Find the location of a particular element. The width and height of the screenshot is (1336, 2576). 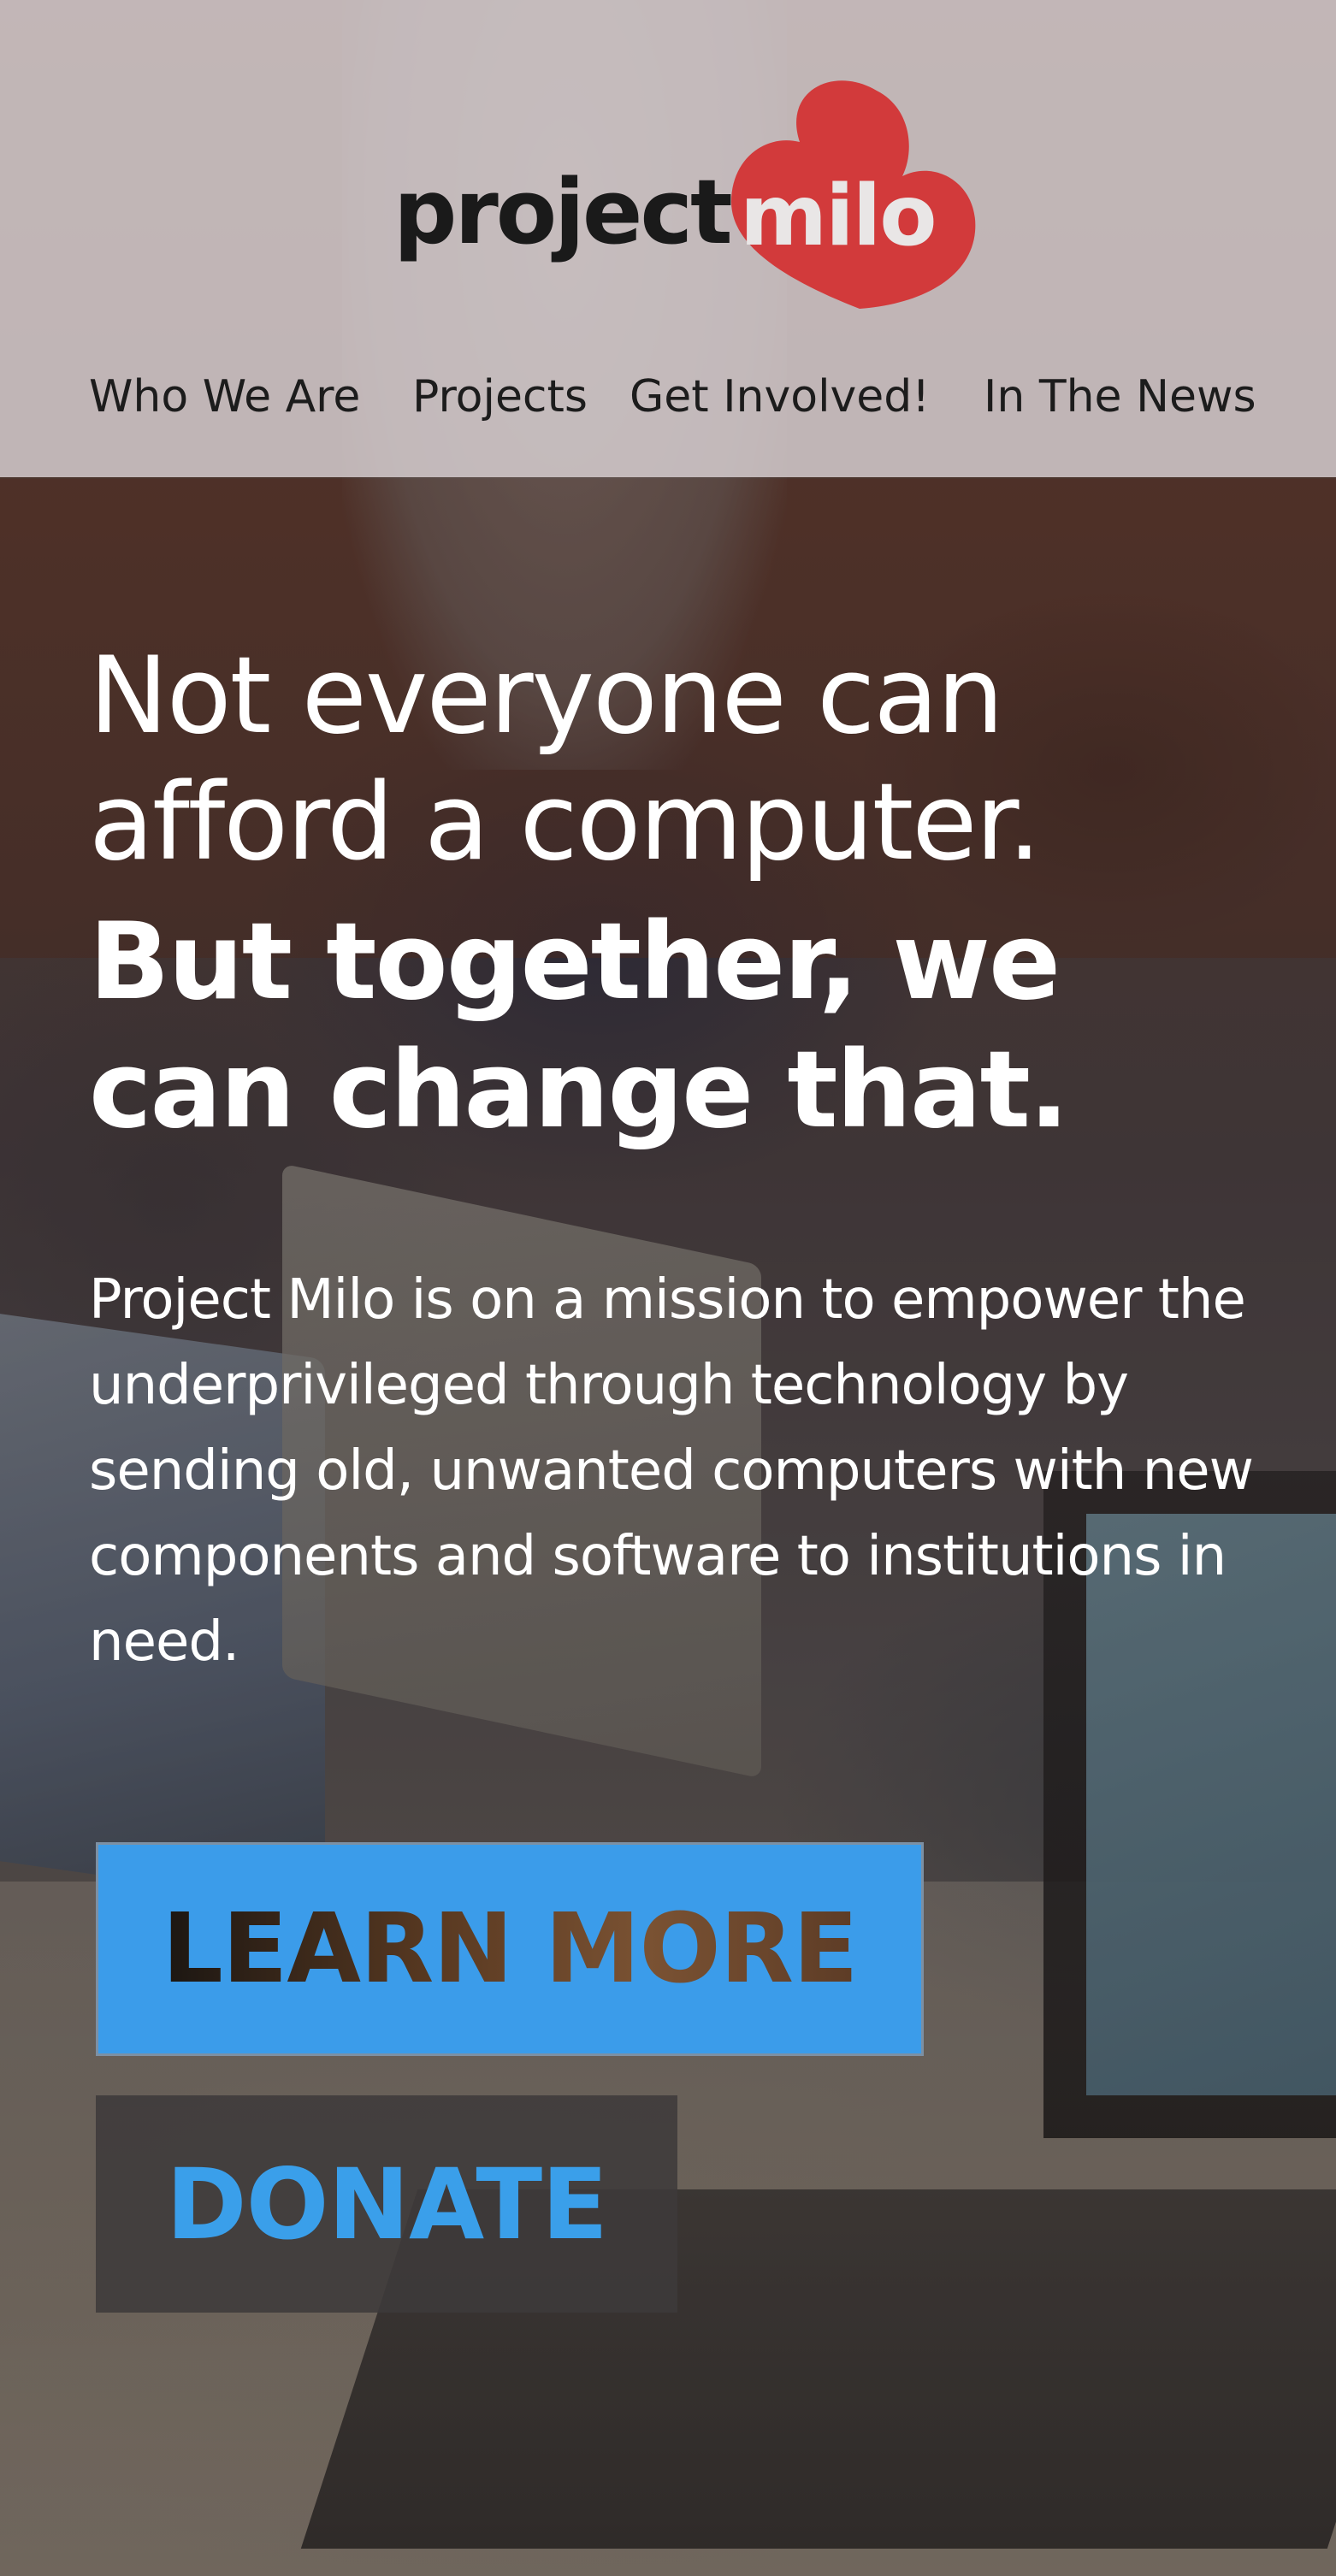

learn-more-button: LEARN MORE is located at coordinates (510, 1949).